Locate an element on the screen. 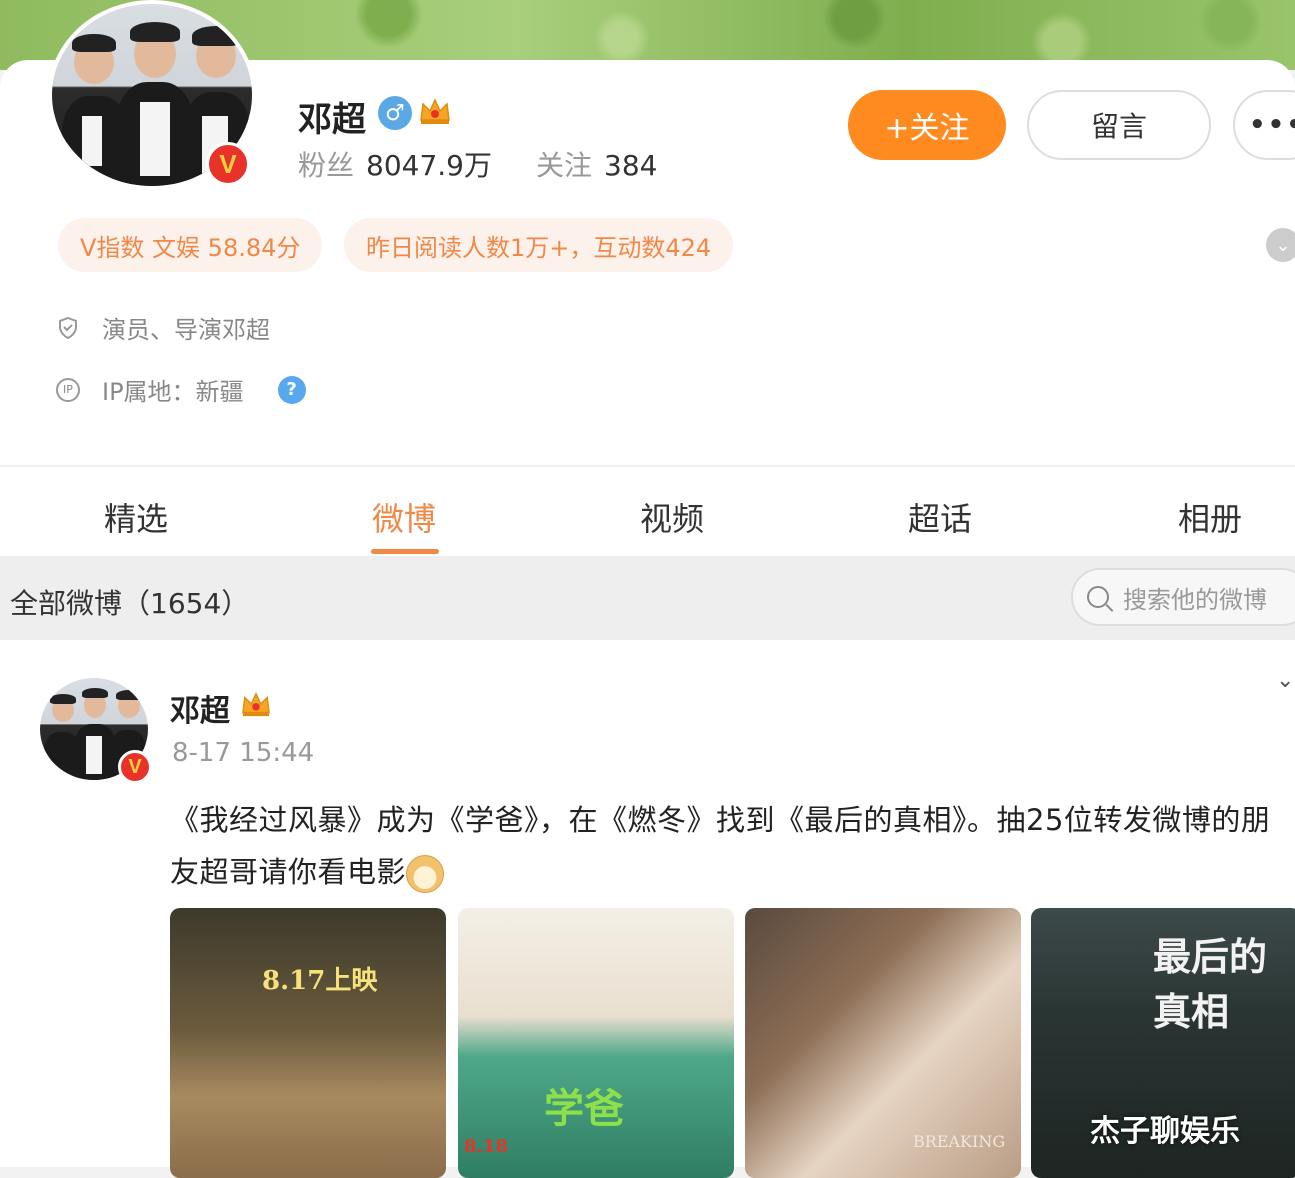 This screenshot has width=1295, height=1178. profile-name: 邓超 is located at coordinates (332, 120).